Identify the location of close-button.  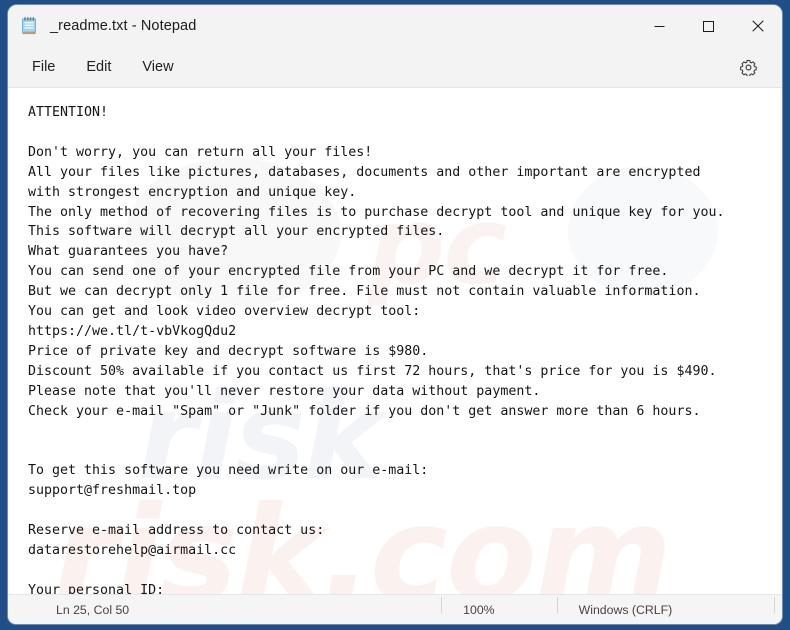
(757, 26).